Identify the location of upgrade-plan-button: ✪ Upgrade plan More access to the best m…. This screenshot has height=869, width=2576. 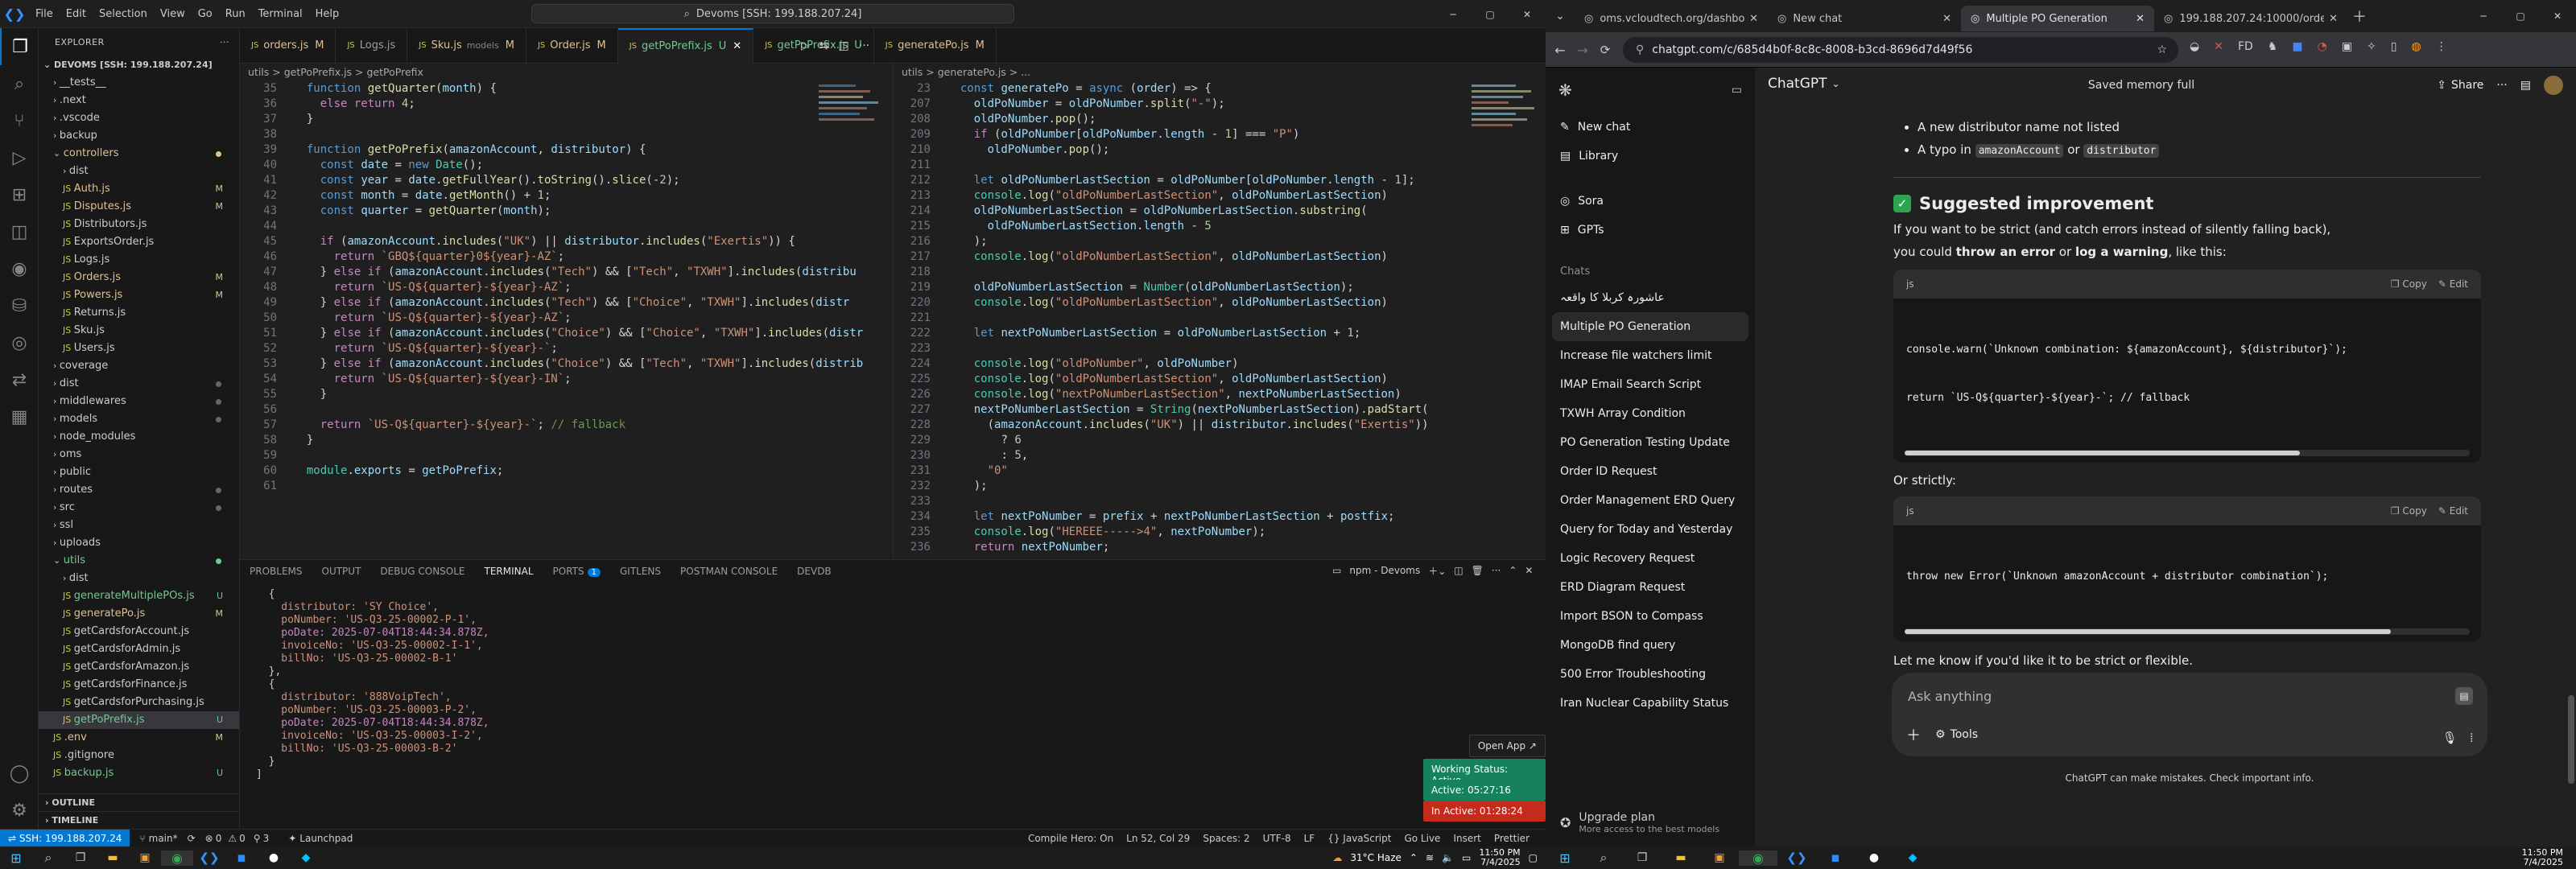
(1650, 822).